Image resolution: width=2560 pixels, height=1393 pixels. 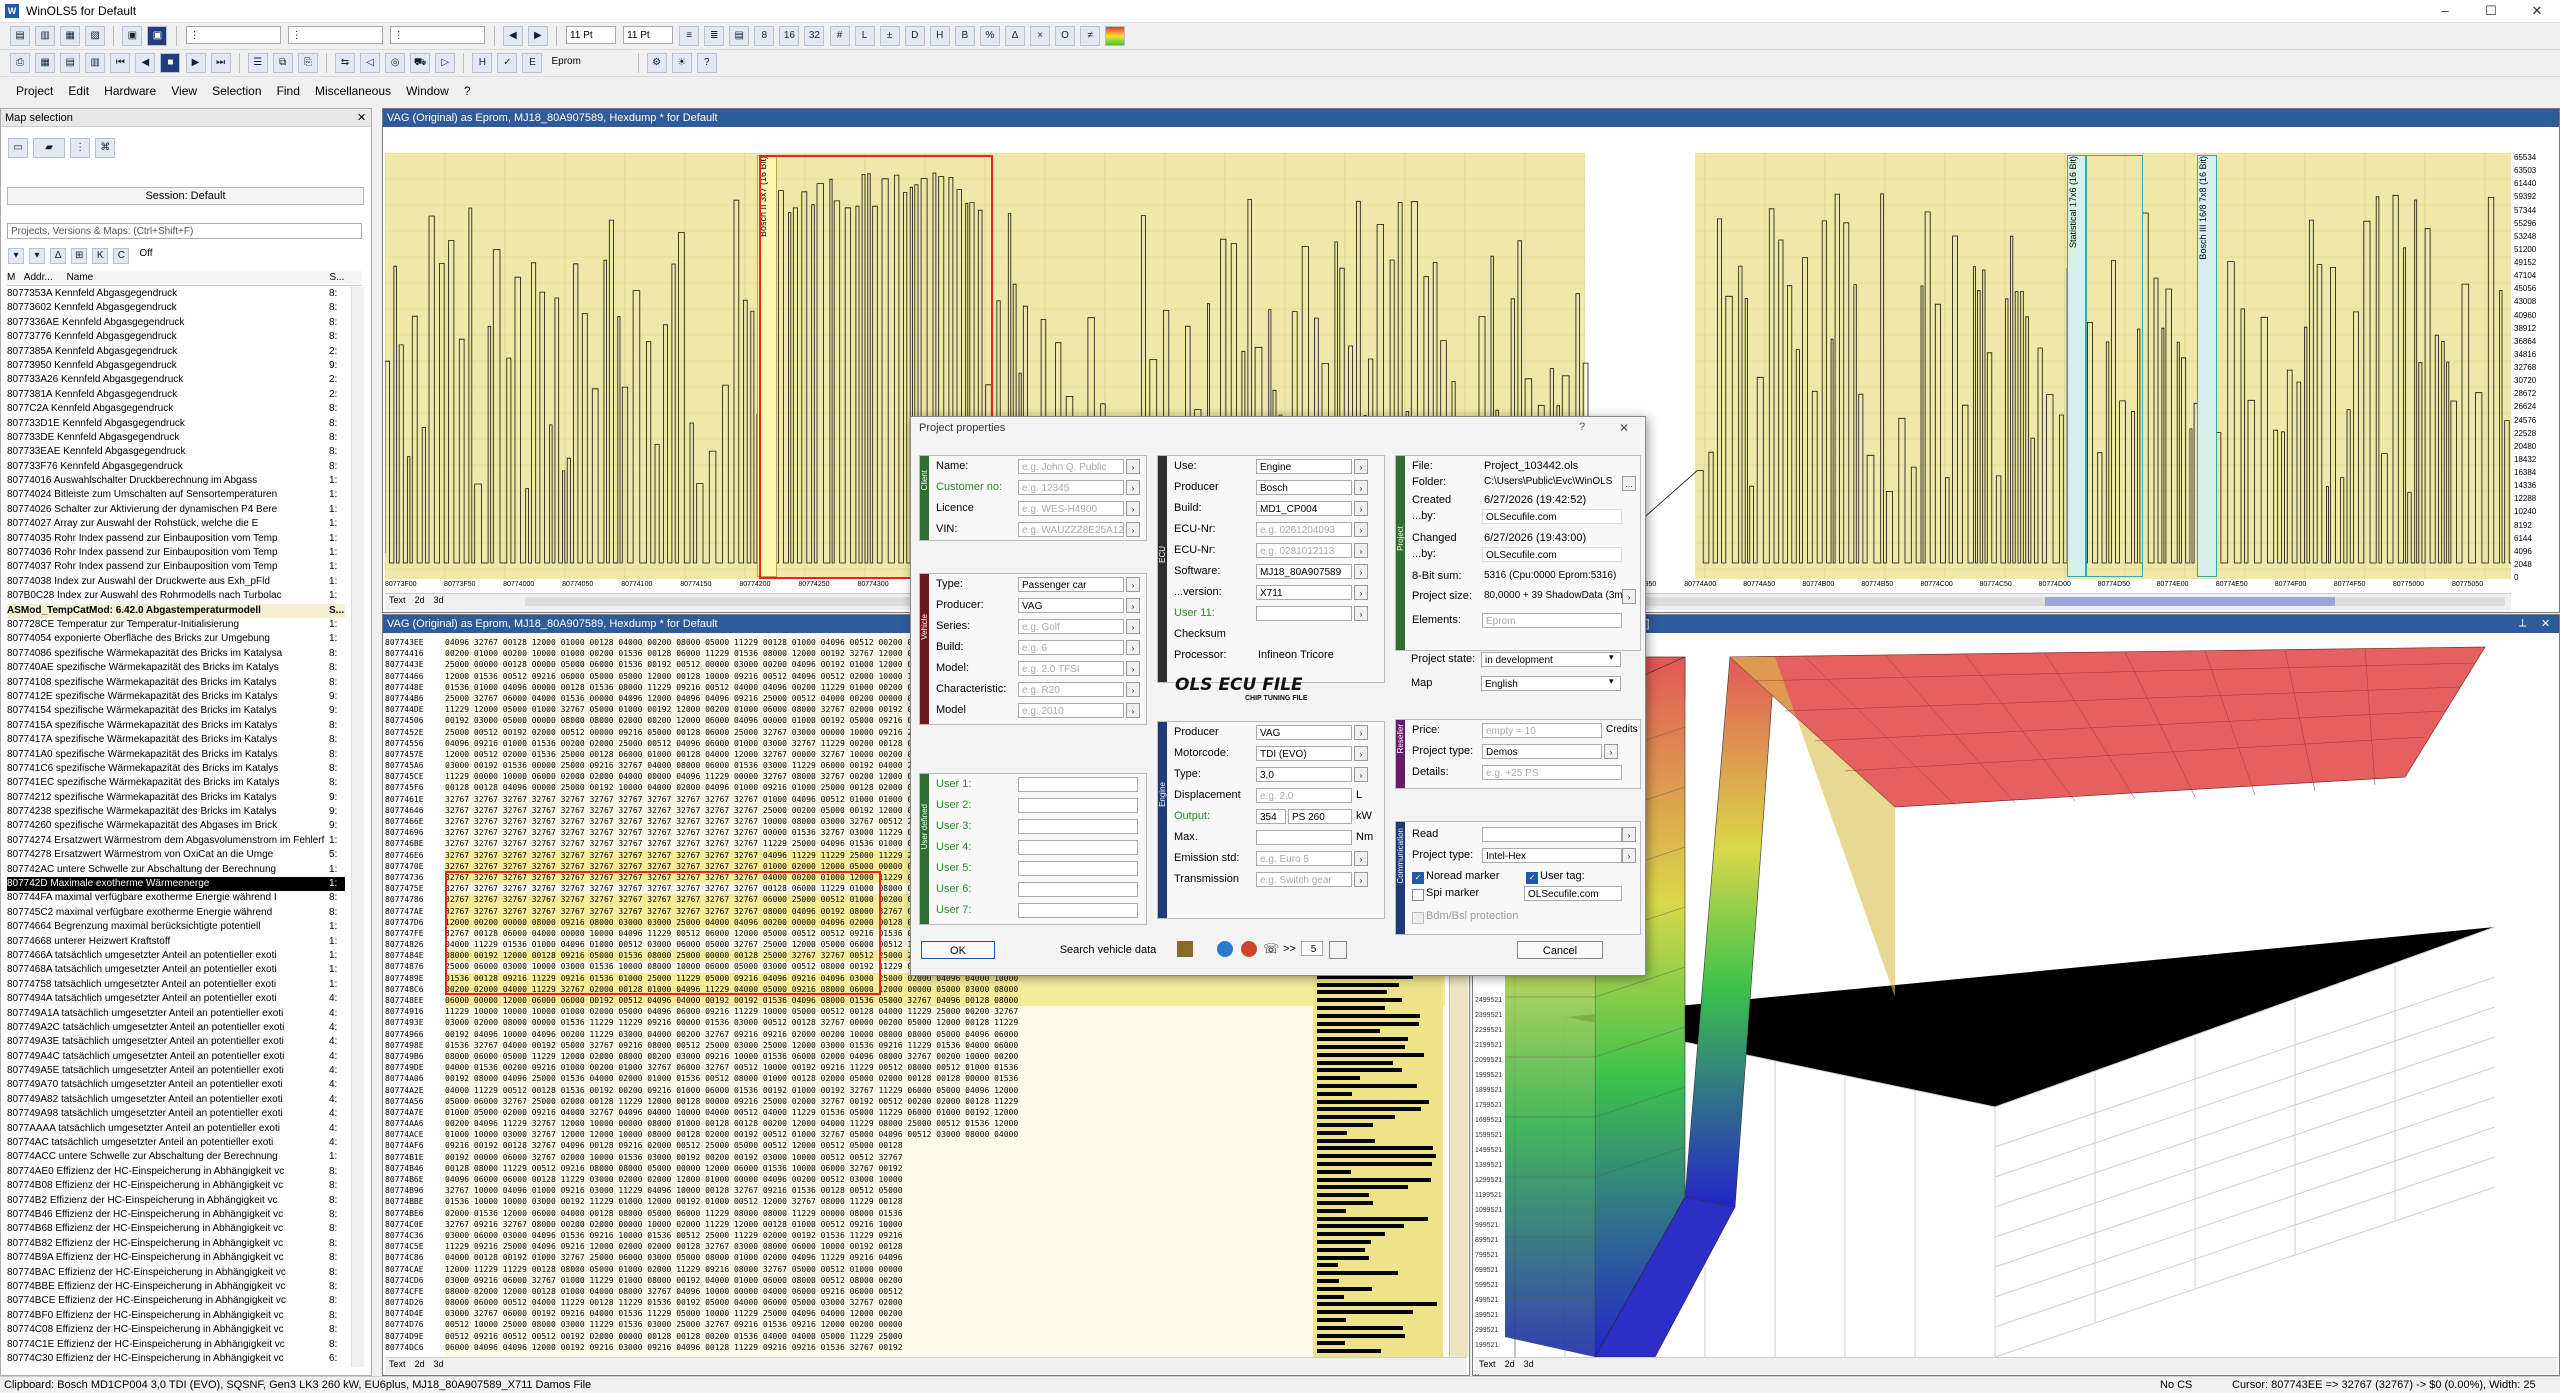 What do you see at coordinates (420, 63) in the screenshot?
I see `car-icon: ⛟` at bounding box center [420, 63].